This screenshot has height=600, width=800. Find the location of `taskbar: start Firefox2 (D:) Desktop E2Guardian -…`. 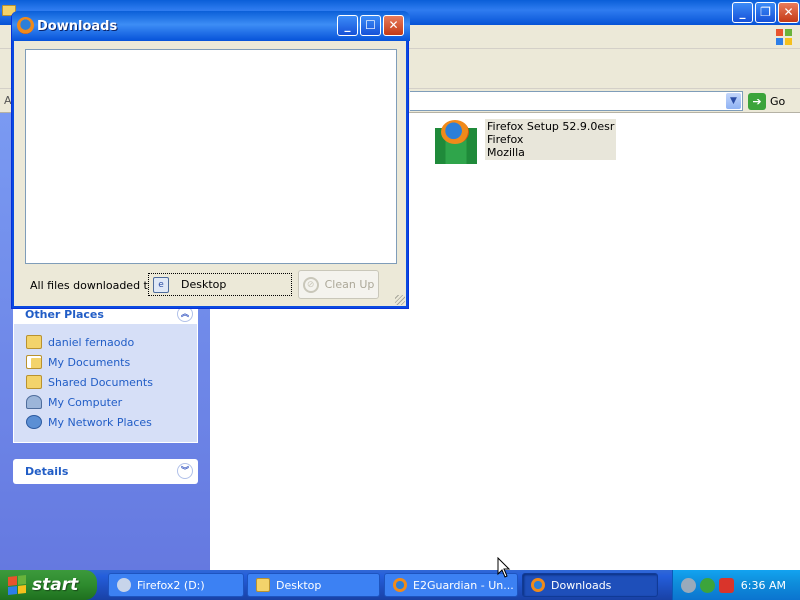

taskbar: start Firefox2 (D:) Desktop E2Guardian -… is located at coordinates (400, 585).